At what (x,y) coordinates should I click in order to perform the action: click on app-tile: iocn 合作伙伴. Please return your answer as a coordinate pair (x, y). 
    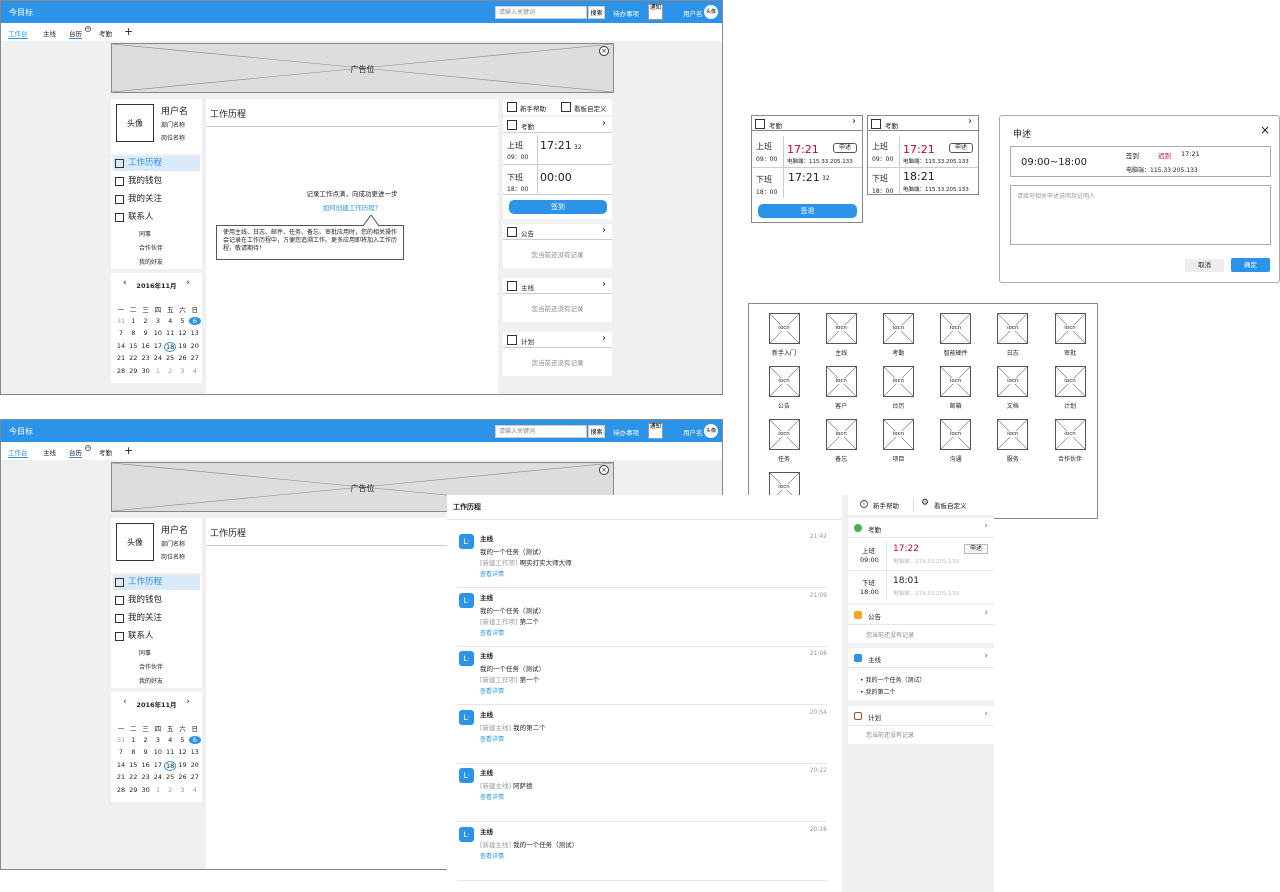
    Looking at the image, I should click on (1070, 441).